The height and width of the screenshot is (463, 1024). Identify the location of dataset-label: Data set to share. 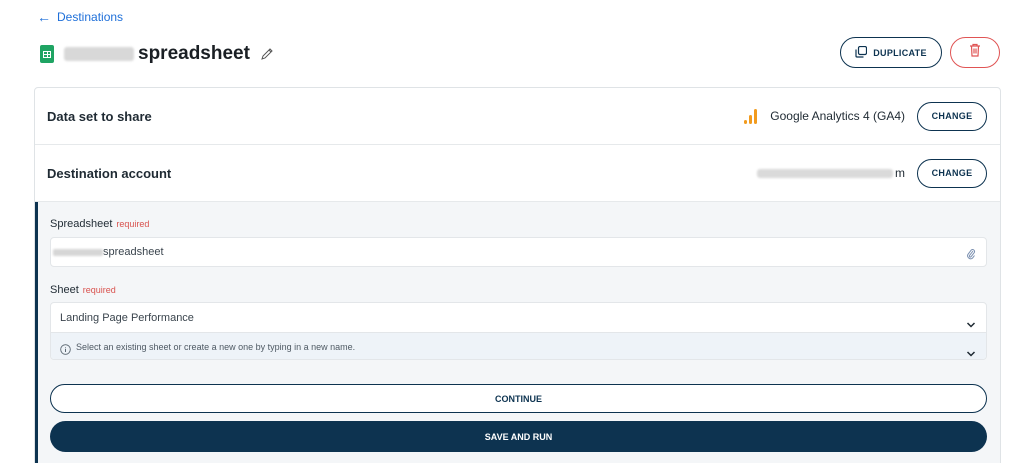
(99, 116).